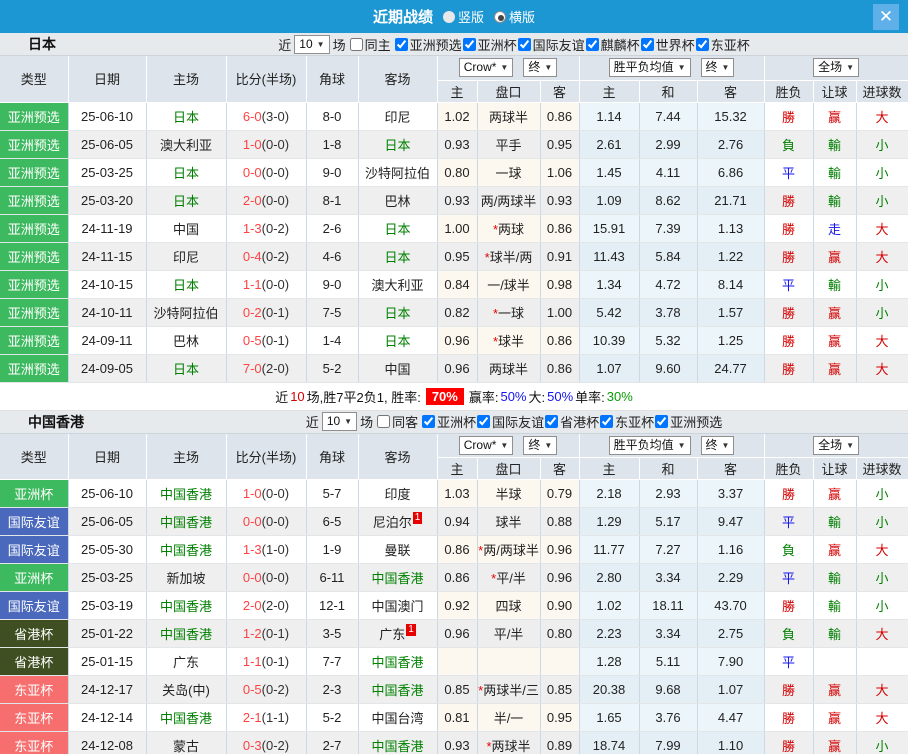 The image size is (908, 754). I want to click on match-date: 25-06-05, so click(107, 144).